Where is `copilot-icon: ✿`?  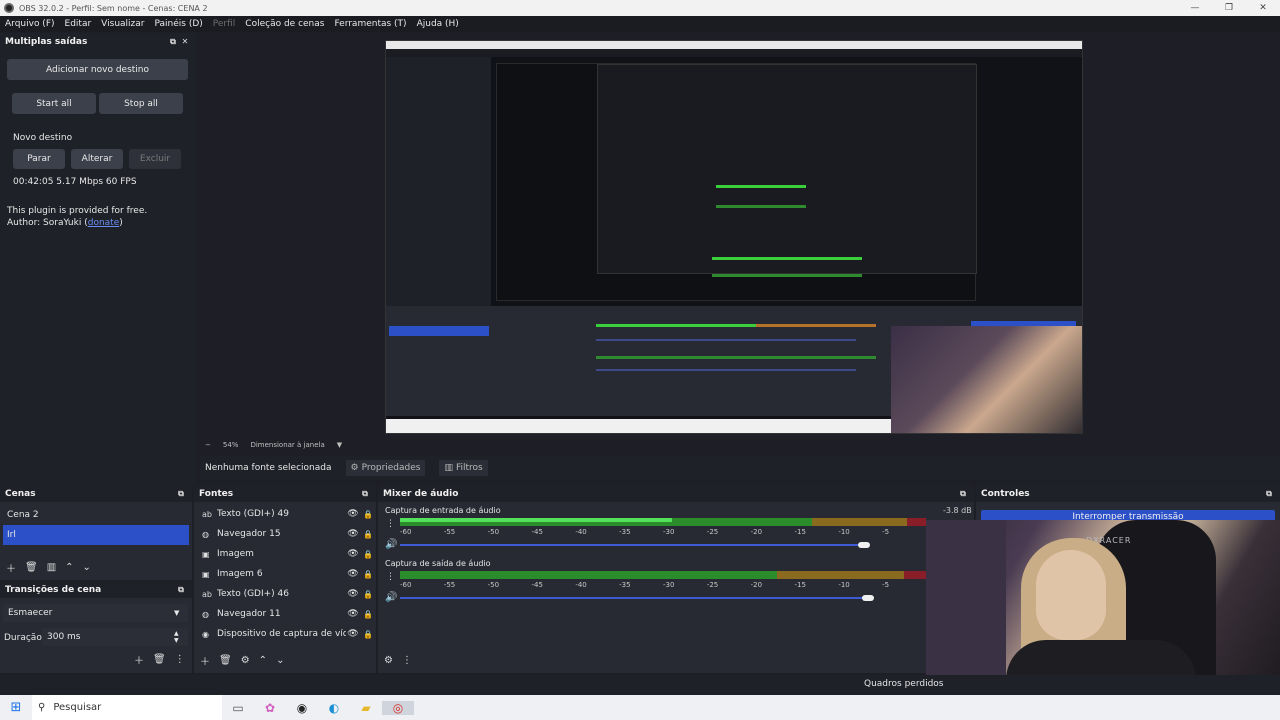
copilot-icon: ✿ is located at coordinates (270, 708).